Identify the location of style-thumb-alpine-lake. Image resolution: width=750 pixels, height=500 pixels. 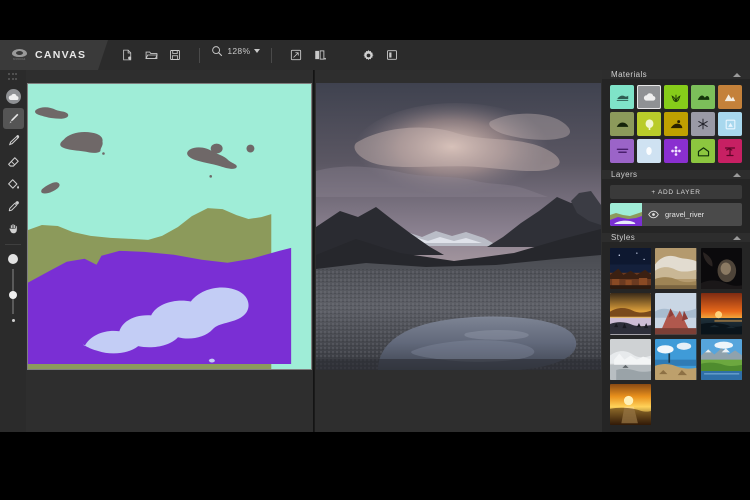
(721, 359).